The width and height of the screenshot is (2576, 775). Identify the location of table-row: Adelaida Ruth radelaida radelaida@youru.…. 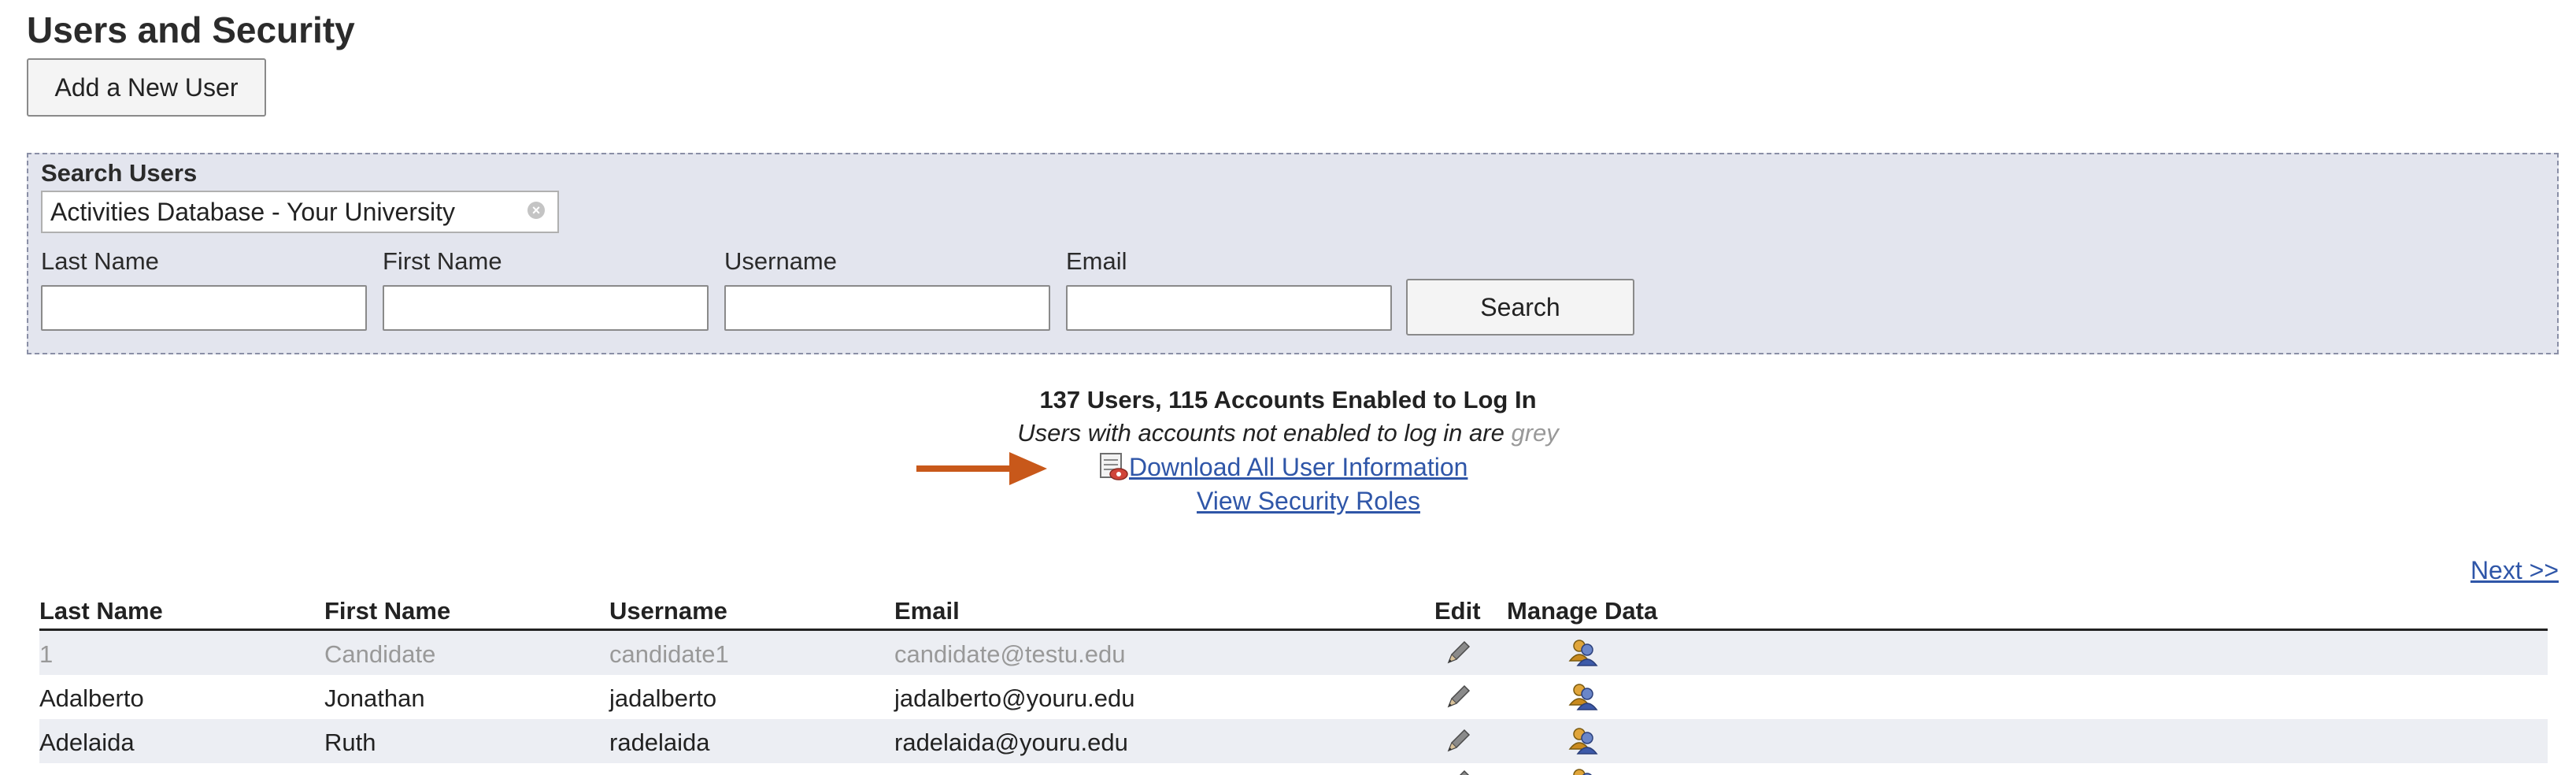
(1293, 741).